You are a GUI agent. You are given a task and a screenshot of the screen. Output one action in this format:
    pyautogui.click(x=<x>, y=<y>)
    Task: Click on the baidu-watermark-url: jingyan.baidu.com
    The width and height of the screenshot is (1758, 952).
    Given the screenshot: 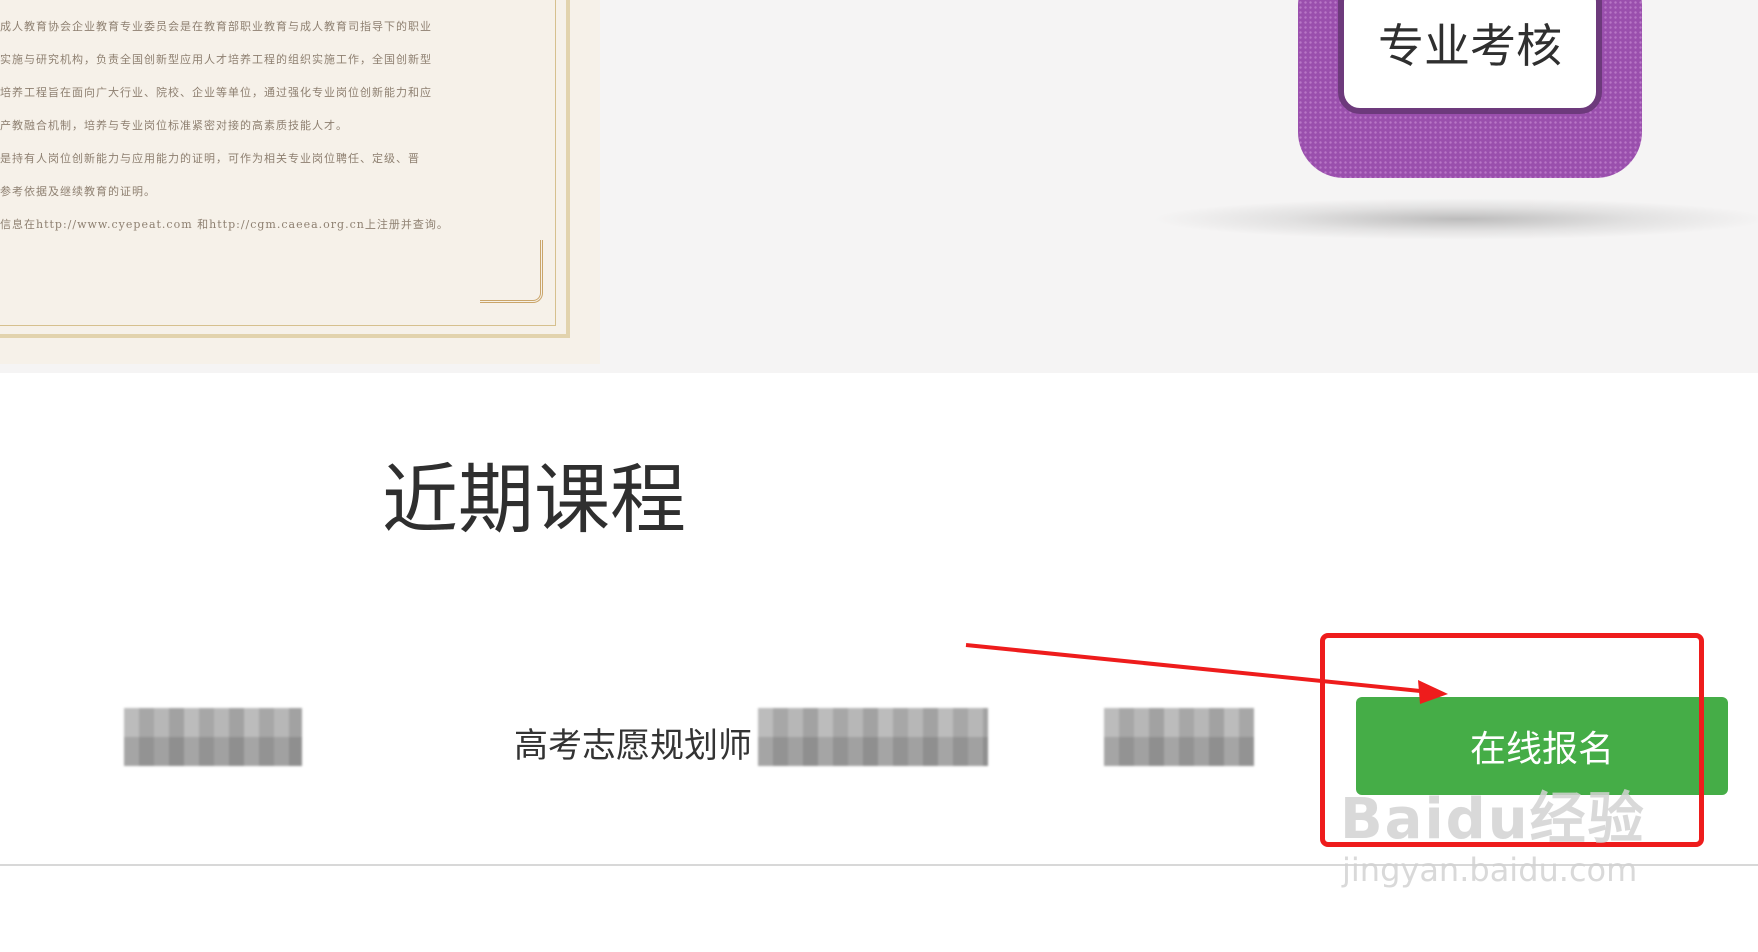 What is the action you would take?
    pyautogui.click(x=1490, y=870)
    